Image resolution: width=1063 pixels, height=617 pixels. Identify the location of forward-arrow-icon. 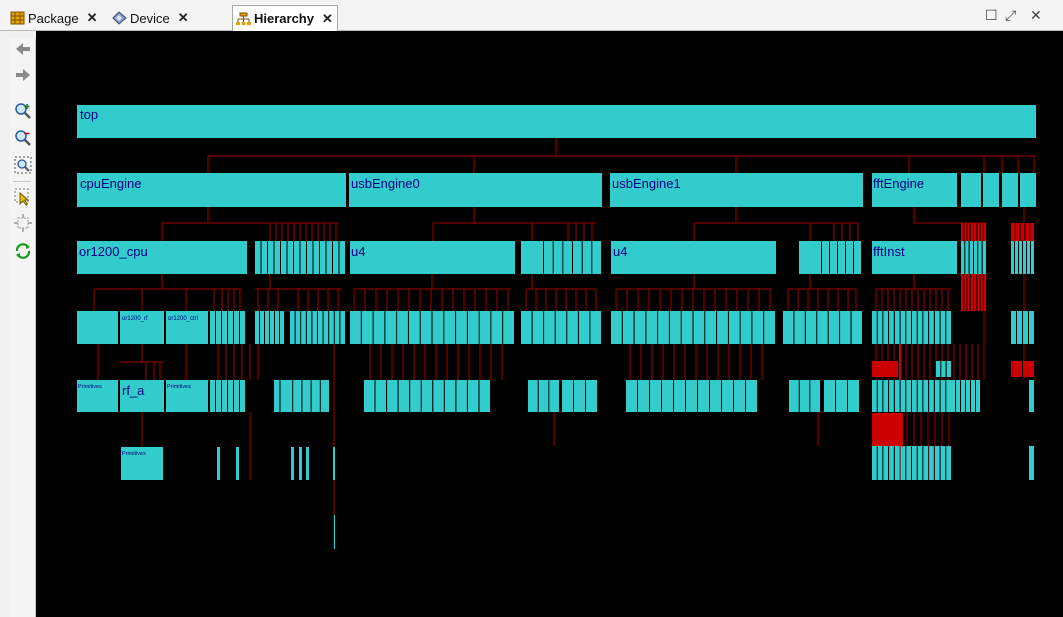
(23, 75).